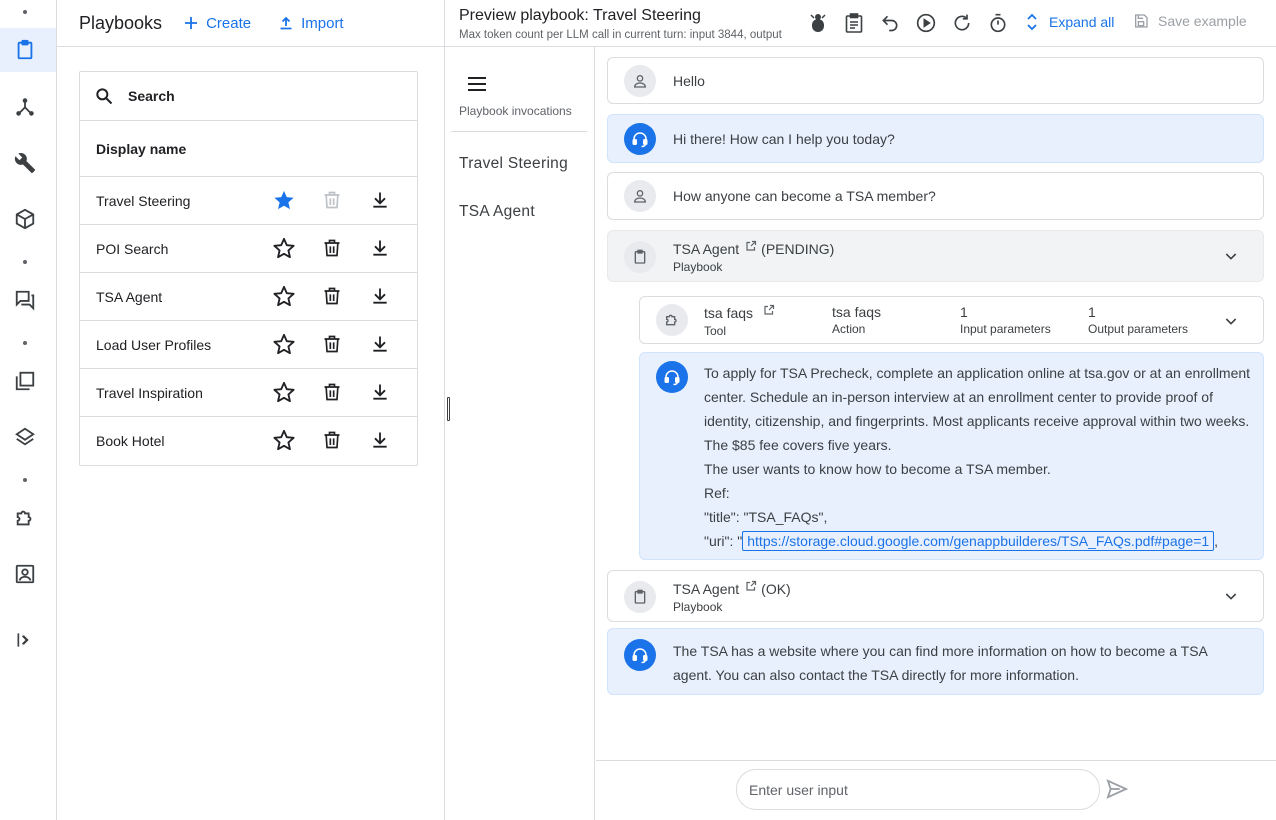 The width and height of the screenshot is (1276, 820). What do you see at coordinates (935, 256) in the screenshot?
I see `playbook-invocation-row: TSA Agent (PENDING) Playbook` at bounding box center [935, 256].